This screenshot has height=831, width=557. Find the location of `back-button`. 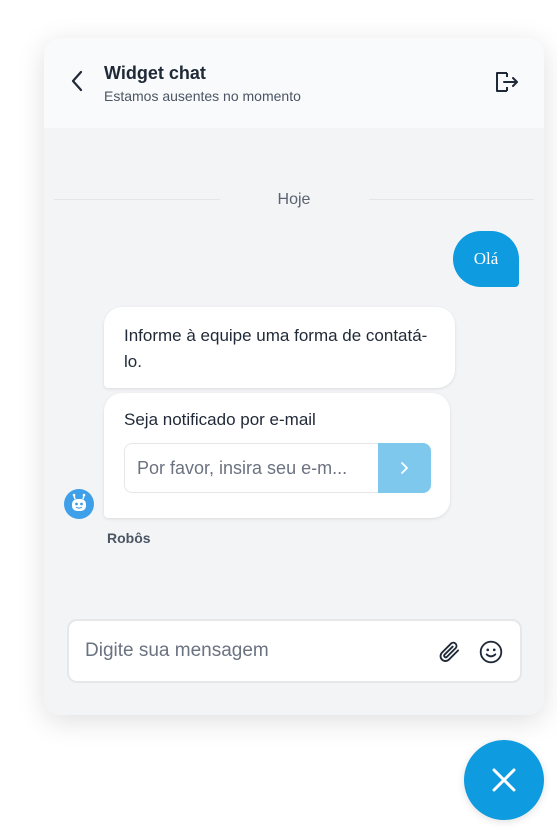

back-button is located at coordinates (78, 81).